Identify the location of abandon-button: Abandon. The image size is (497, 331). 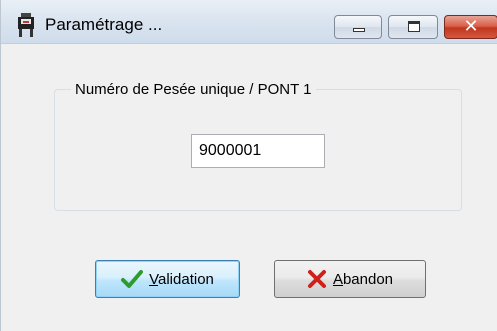
(350, 279).